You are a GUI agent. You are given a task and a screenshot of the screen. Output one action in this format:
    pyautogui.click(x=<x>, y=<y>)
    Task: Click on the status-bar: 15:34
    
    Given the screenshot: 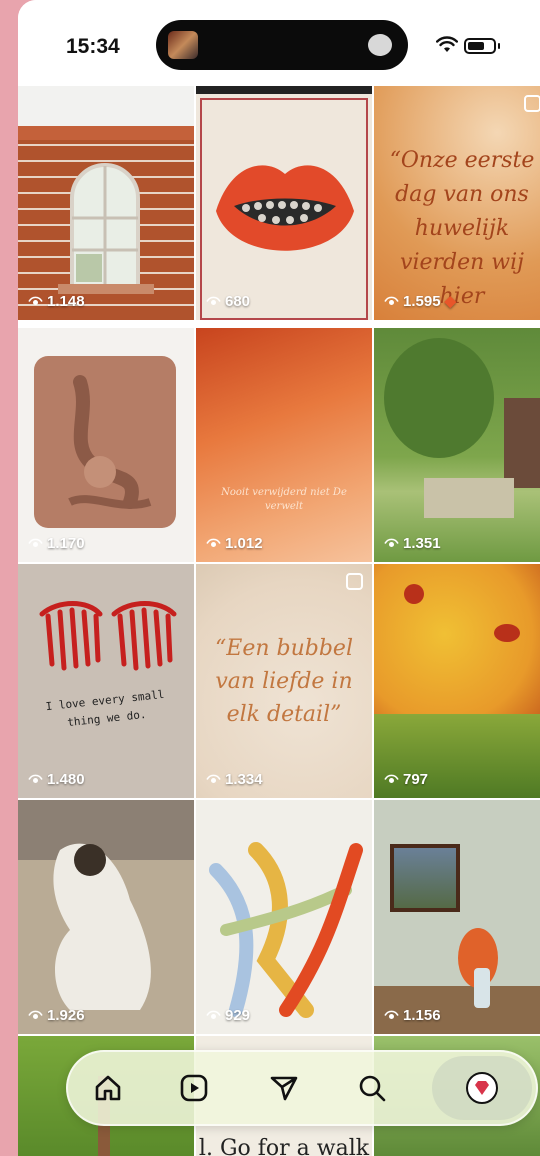 What is the action you would take?
    pyautogui.click(x=279, y=43)
    